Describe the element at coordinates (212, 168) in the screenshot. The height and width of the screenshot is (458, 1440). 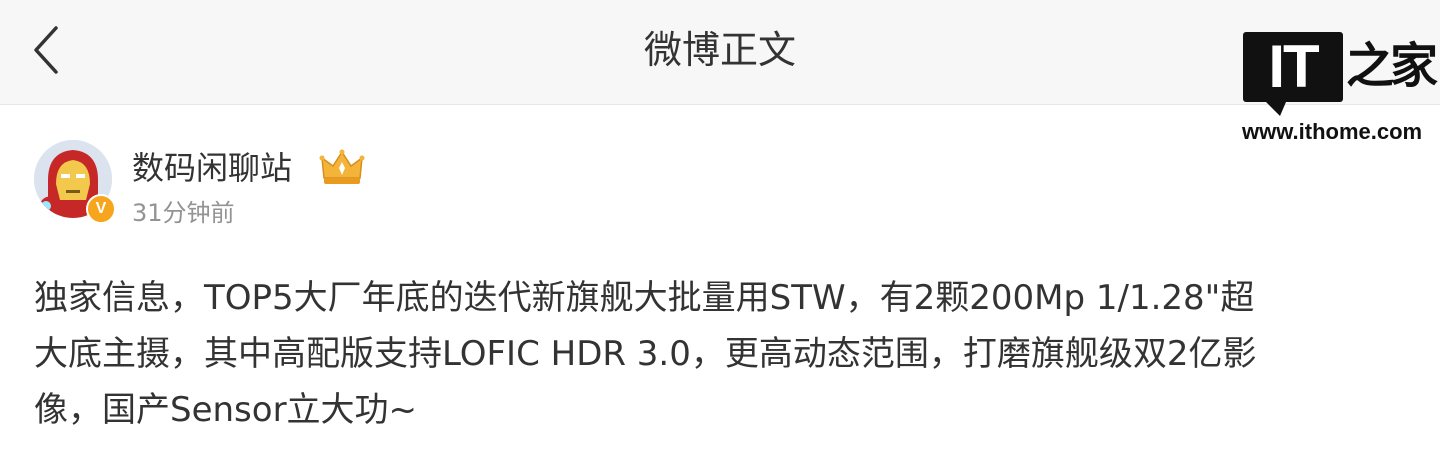
I see `author-name: 数码闲聊站` at that location.